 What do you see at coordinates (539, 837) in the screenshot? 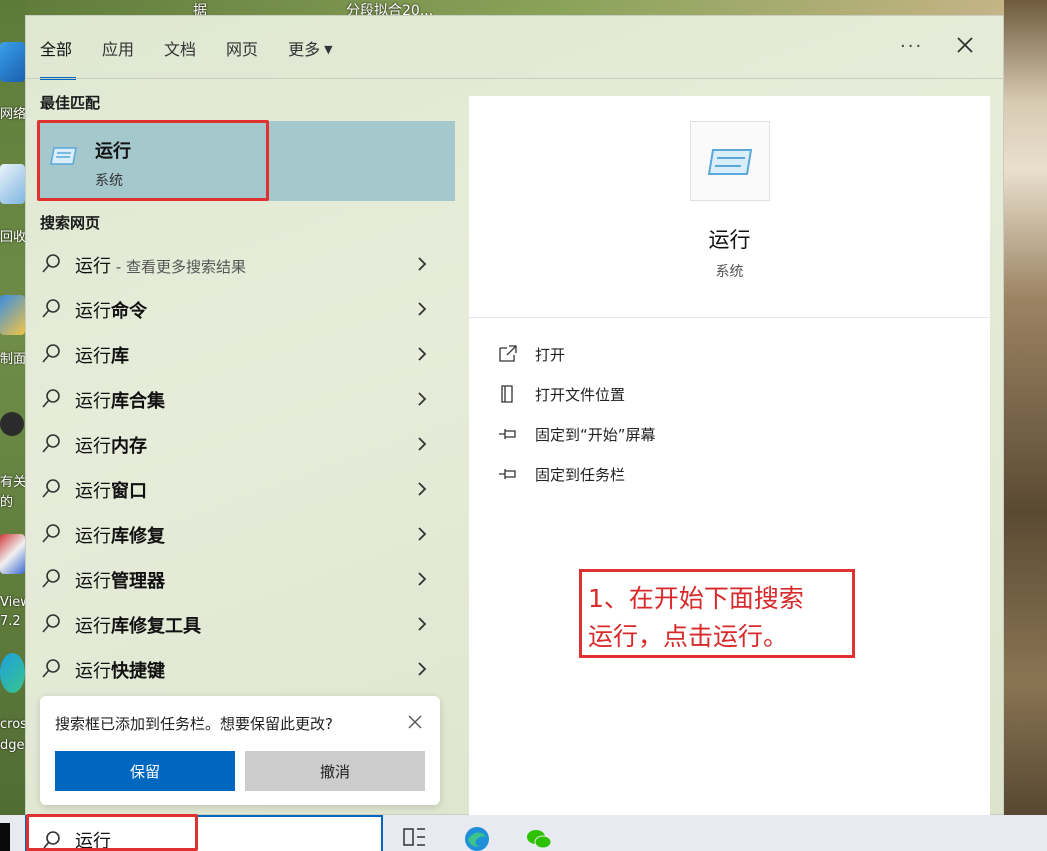
I see `wechat-taskbar-button` at bounding box center [539, 837].